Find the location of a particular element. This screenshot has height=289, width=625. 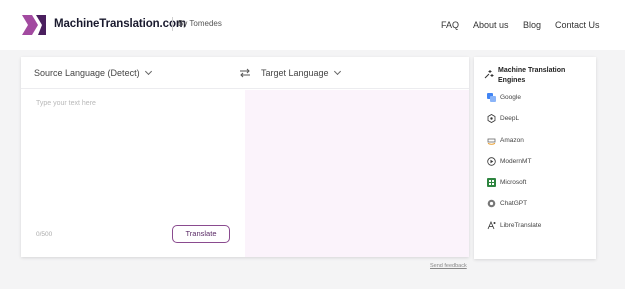

target-language-label: Target Language is located at coordinates (295, 73).